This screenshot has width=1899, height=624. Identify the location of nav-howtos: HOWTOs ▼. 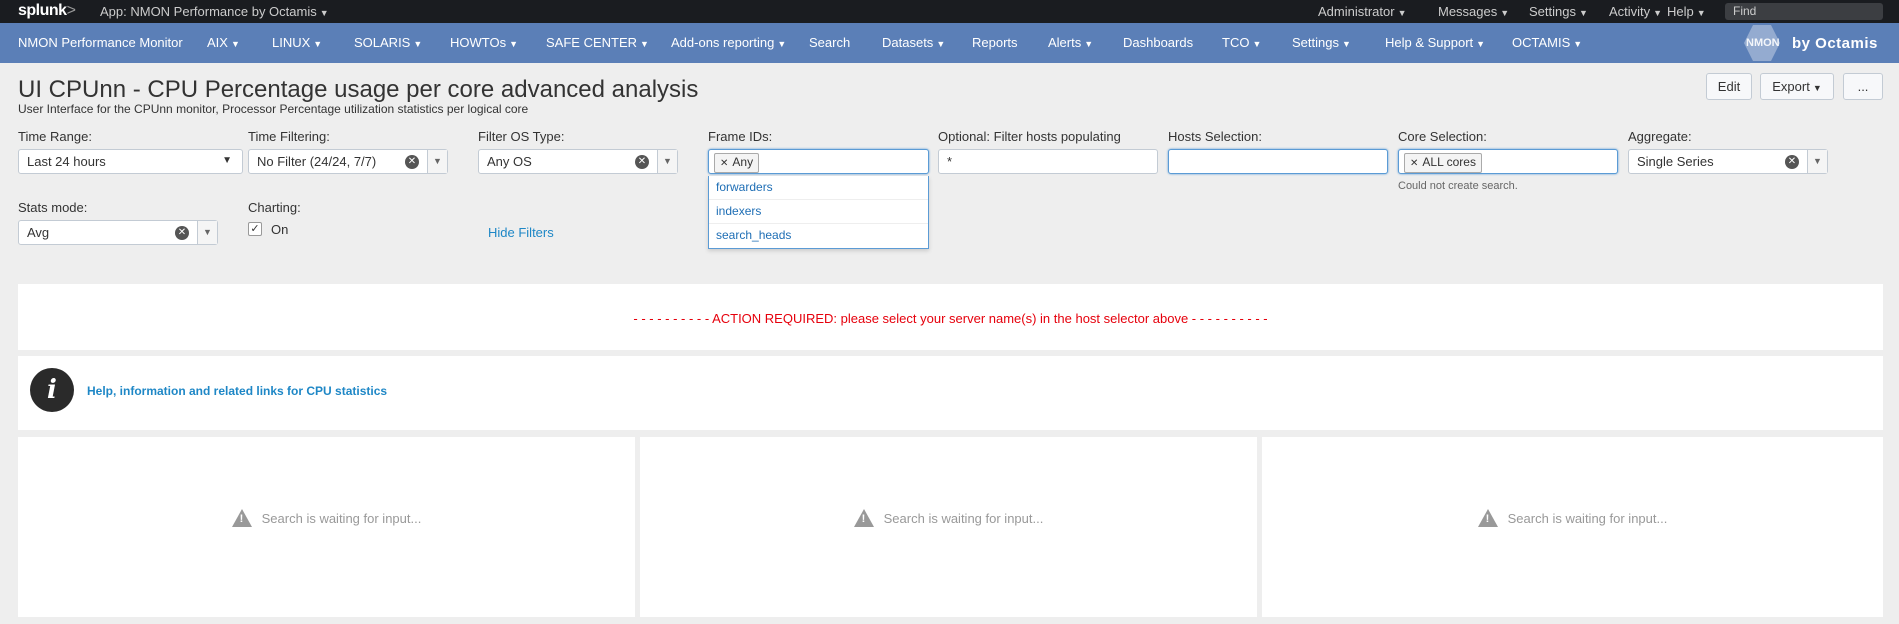
(484, 42).